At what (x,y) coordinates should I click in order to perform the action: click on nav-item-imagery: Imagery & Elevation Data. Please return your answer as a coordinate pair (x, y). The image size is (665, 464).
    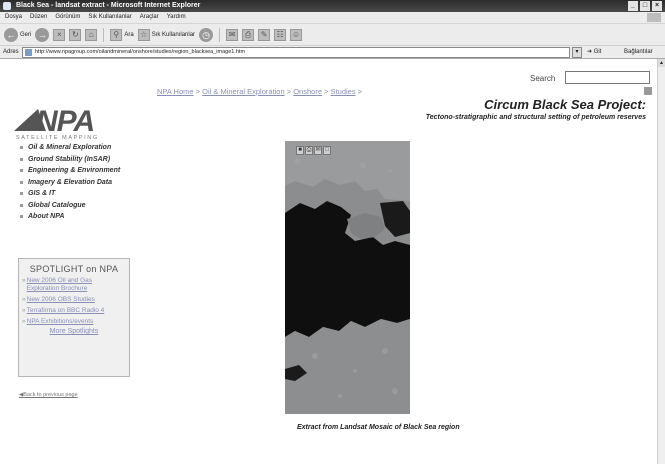
    Looking at the image, I should click on (70, 183).